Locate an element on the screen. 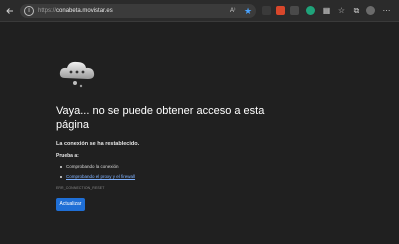 The height and width of the screenshot is (244, 399). profile-avatar is located at coordinates (370, 10).